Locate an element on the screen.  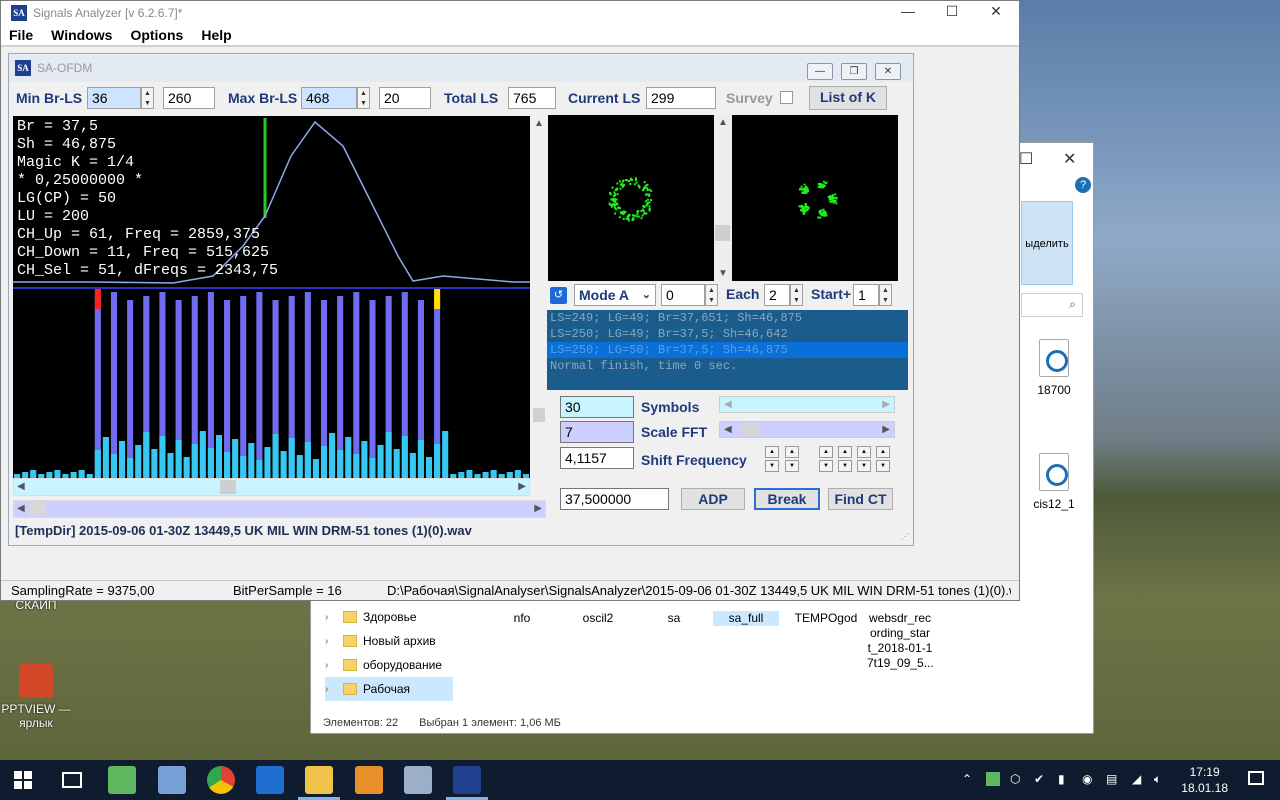
edge-icon is located at coordinates (270, 780).